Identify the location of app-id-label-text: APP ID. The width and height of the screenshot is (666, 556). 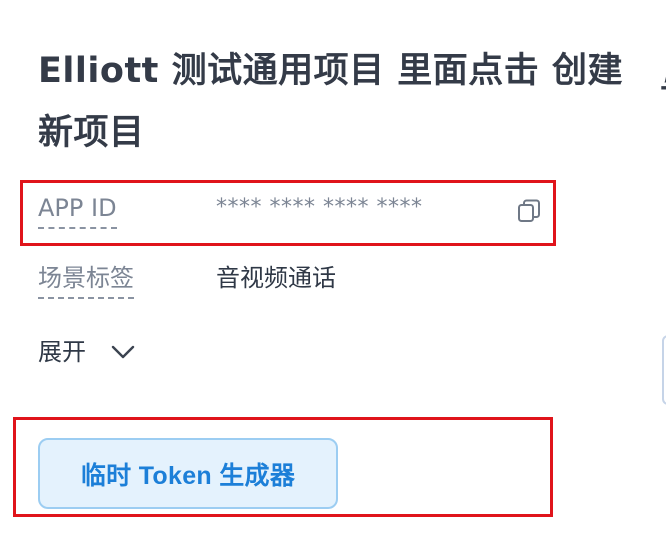
(77, 211).